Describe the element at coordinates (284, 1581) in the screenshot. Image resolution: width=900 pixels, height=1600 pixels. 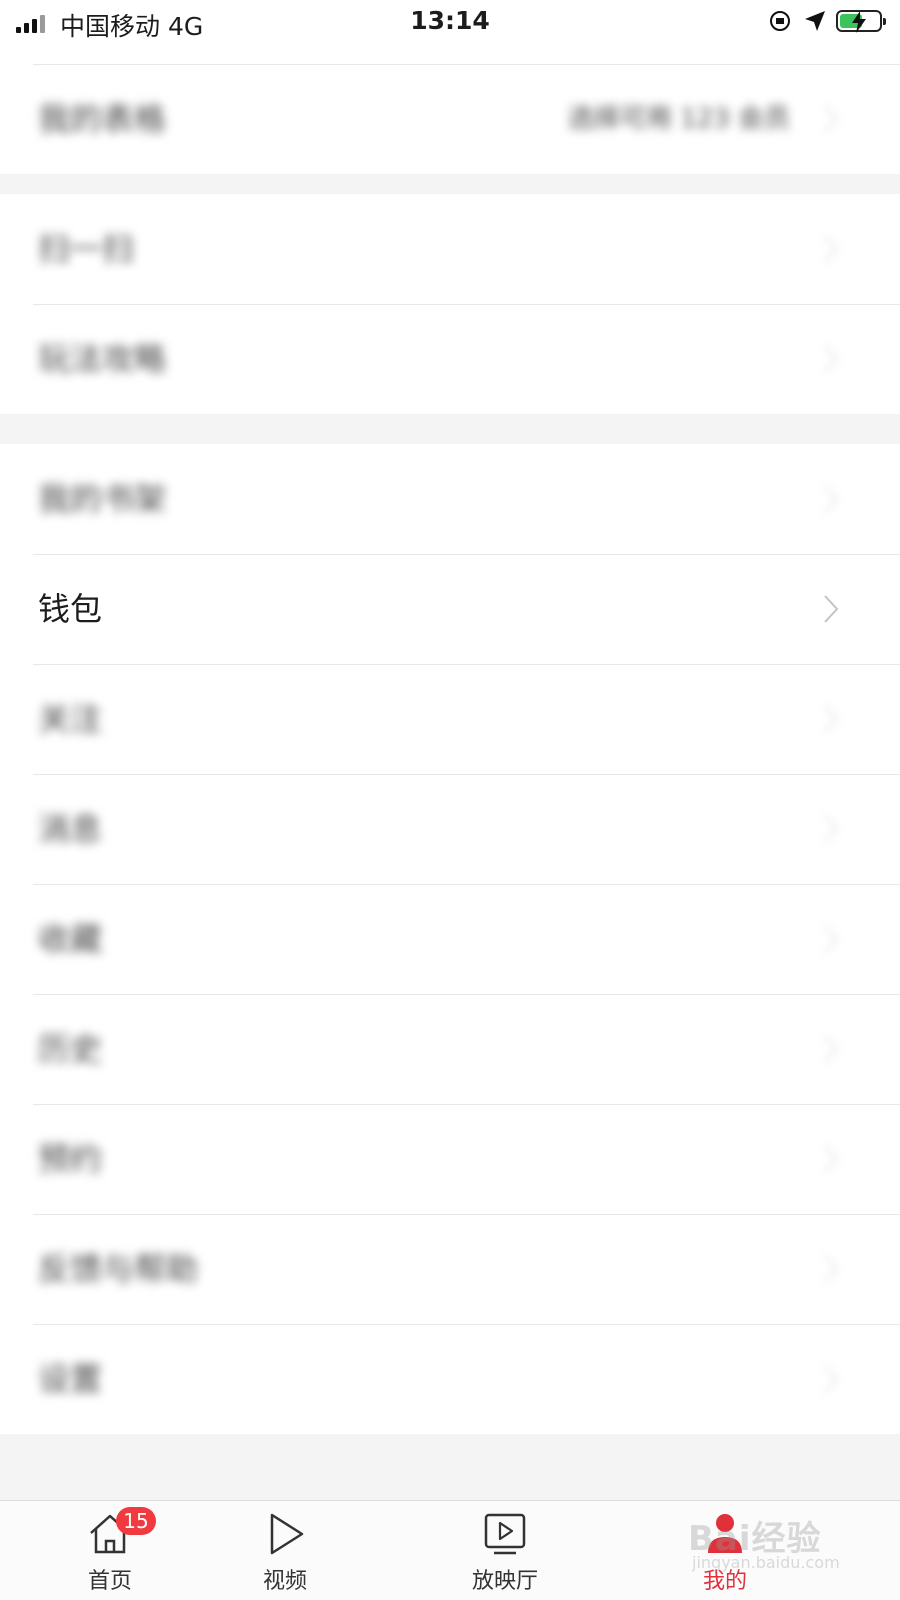
I see `tab-label: 视频` at that location.